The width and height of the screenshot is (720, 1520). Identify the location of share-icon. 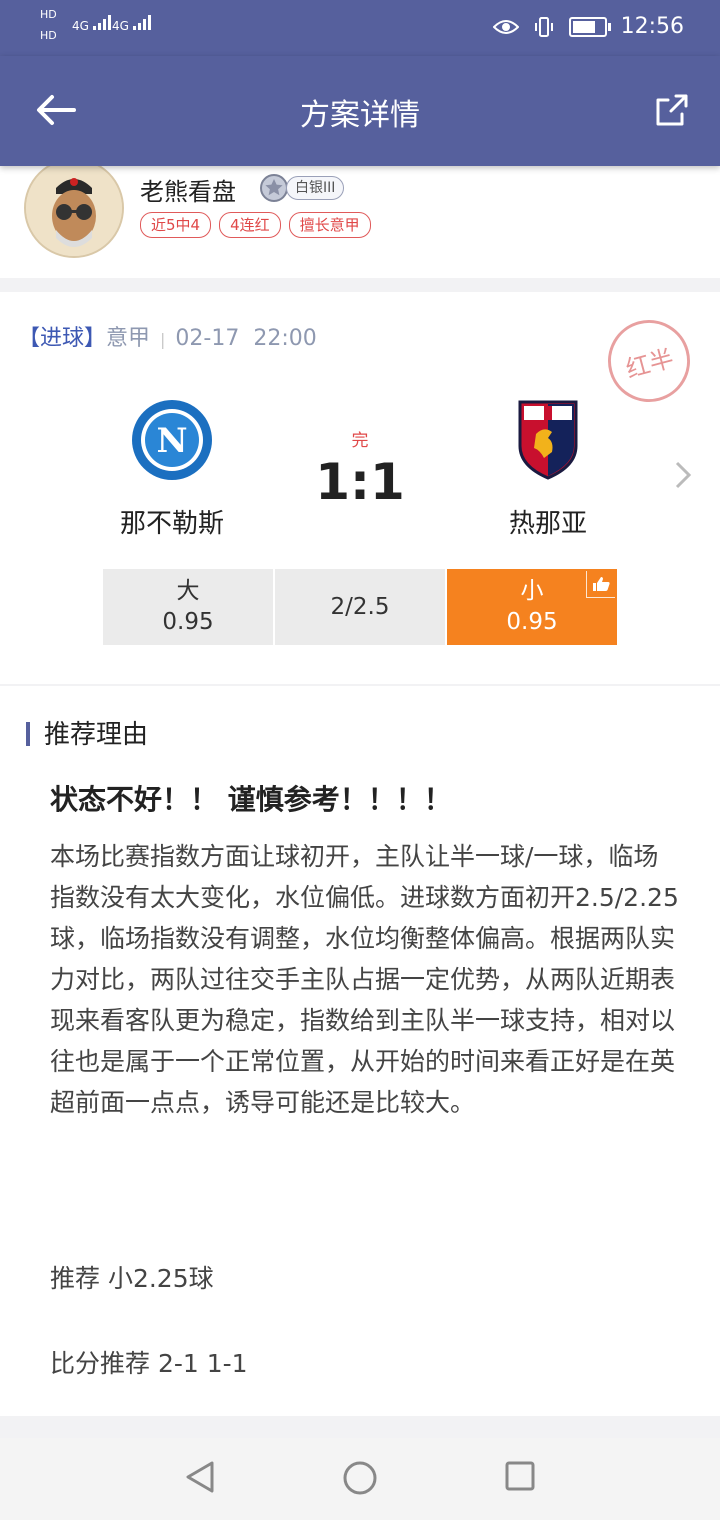
(672, 110).